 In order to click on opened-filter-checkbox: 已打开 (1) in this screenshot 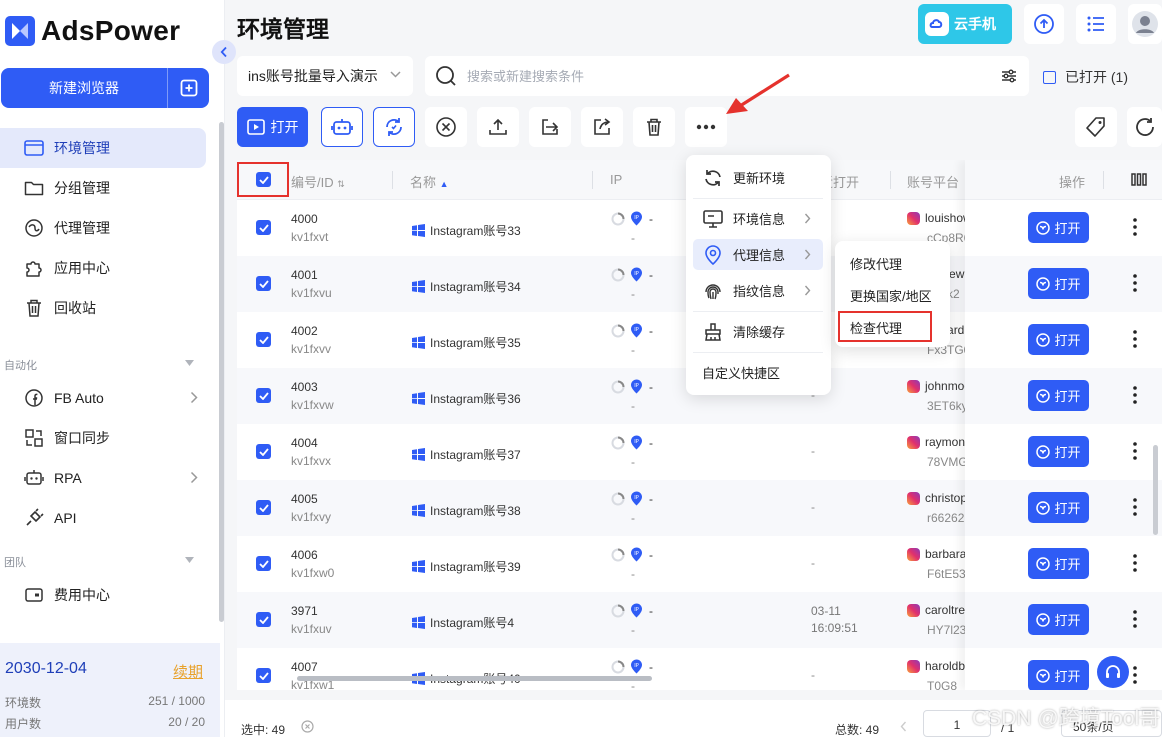, I will do `click(1085, 77)`.